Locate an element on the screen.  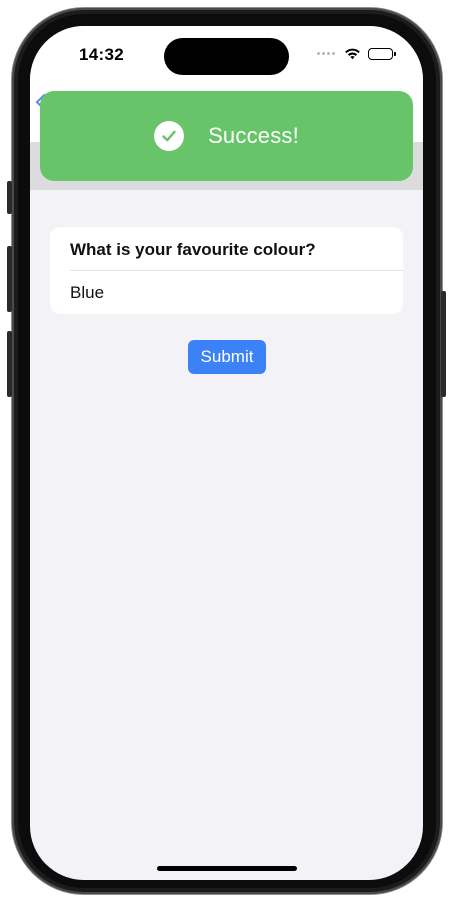
success-toast: Success! is located at coordinates (226, 136).